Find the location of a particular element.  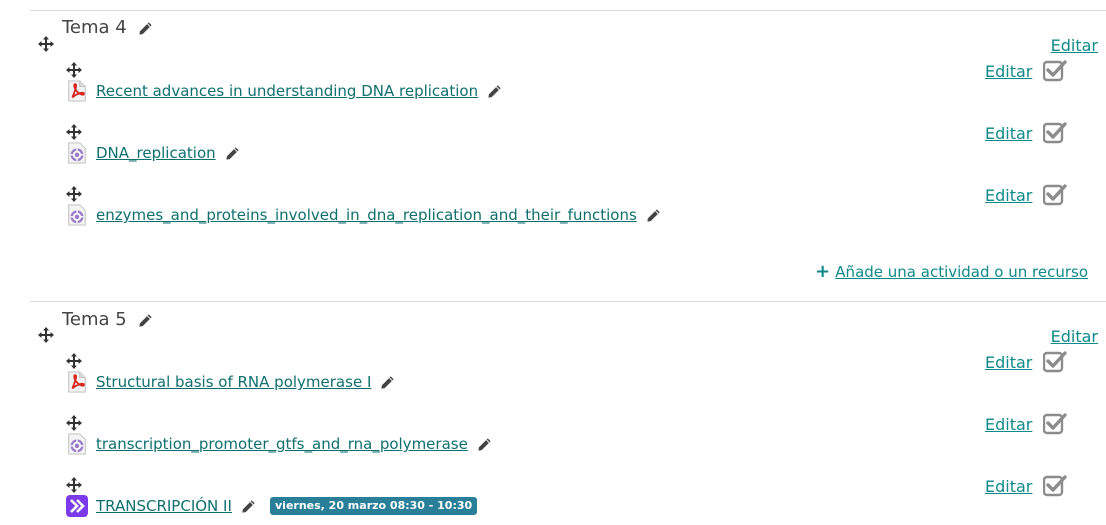

activity-link: TRANSCRIPCIÓN II is located at coordinates (164, 506).